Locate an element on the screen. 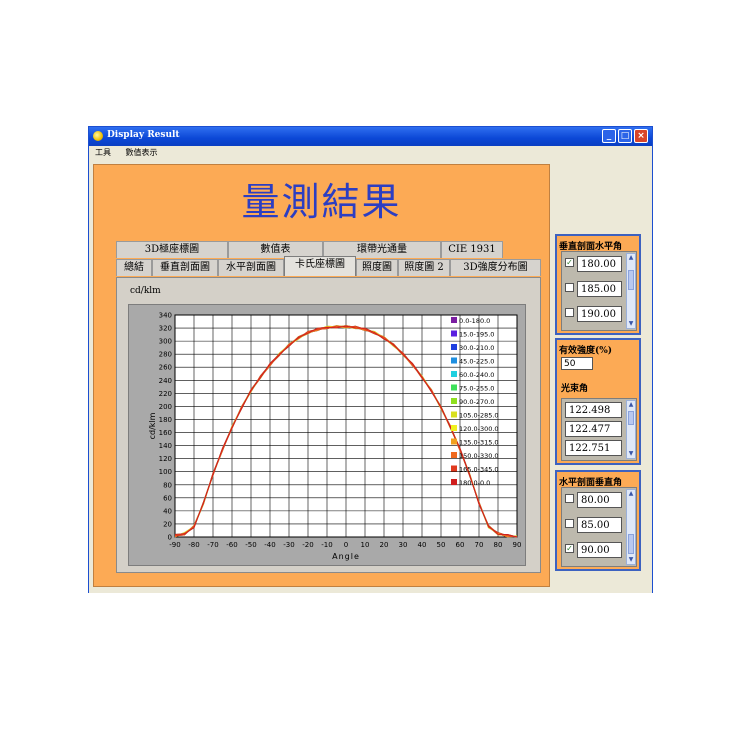 The height and width of the screenshot is (739, 740). unit-label: cd/klm is located at coordinates (145, 291).